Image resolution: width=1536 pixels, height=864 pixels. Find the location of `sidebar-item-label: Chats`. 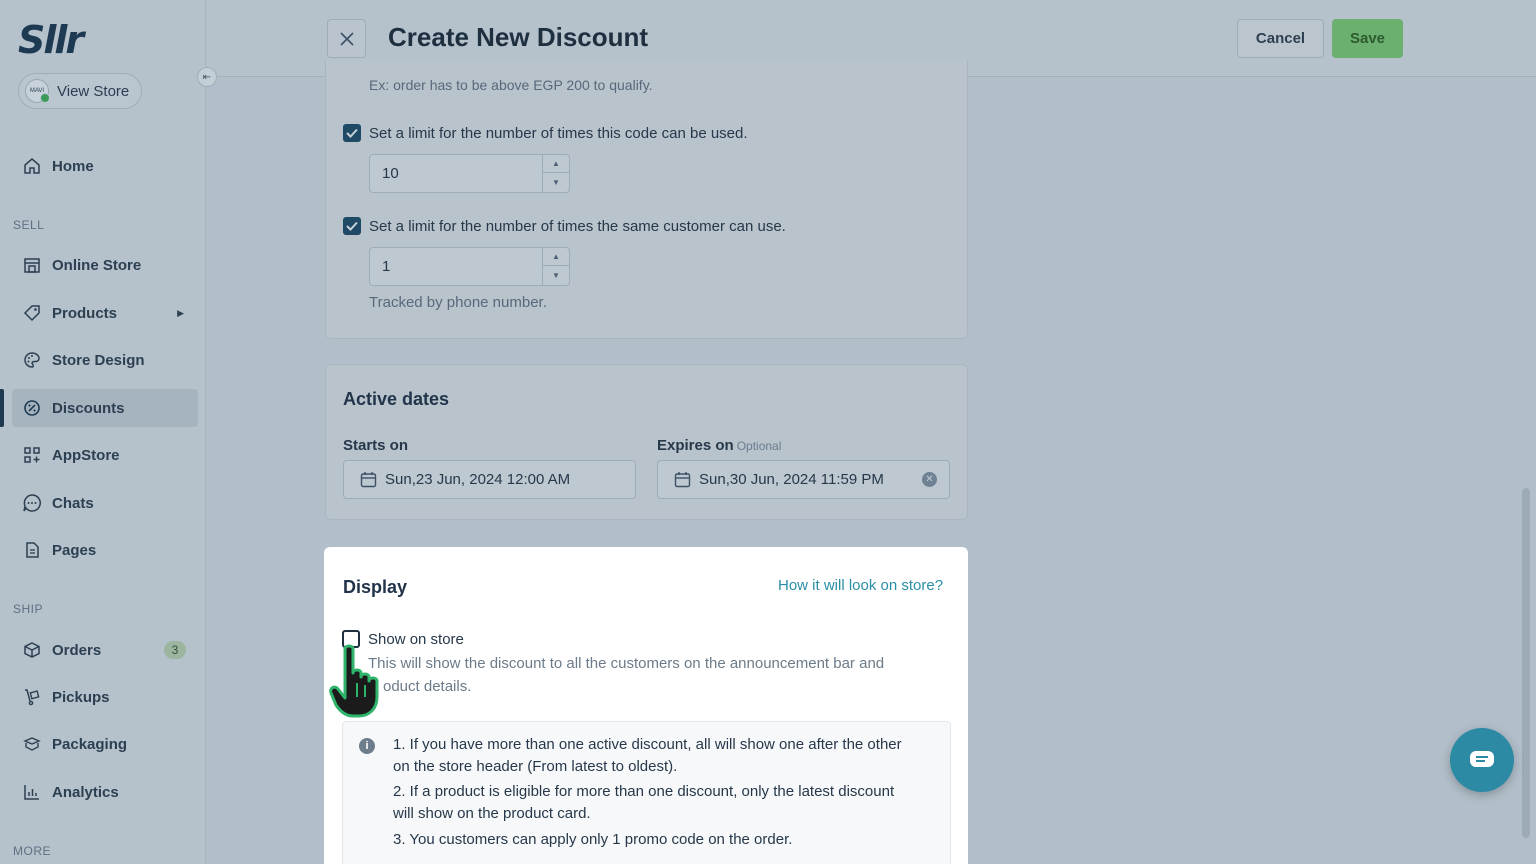

sidebar-item-label: Chats is located at coordinates (73, 503).